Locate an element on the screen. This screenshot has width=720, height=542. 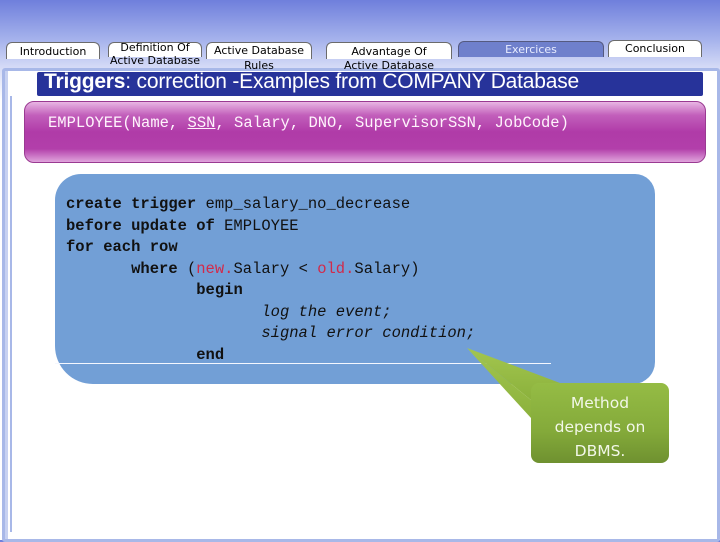
schema-box is located at coordinates (365, 132).